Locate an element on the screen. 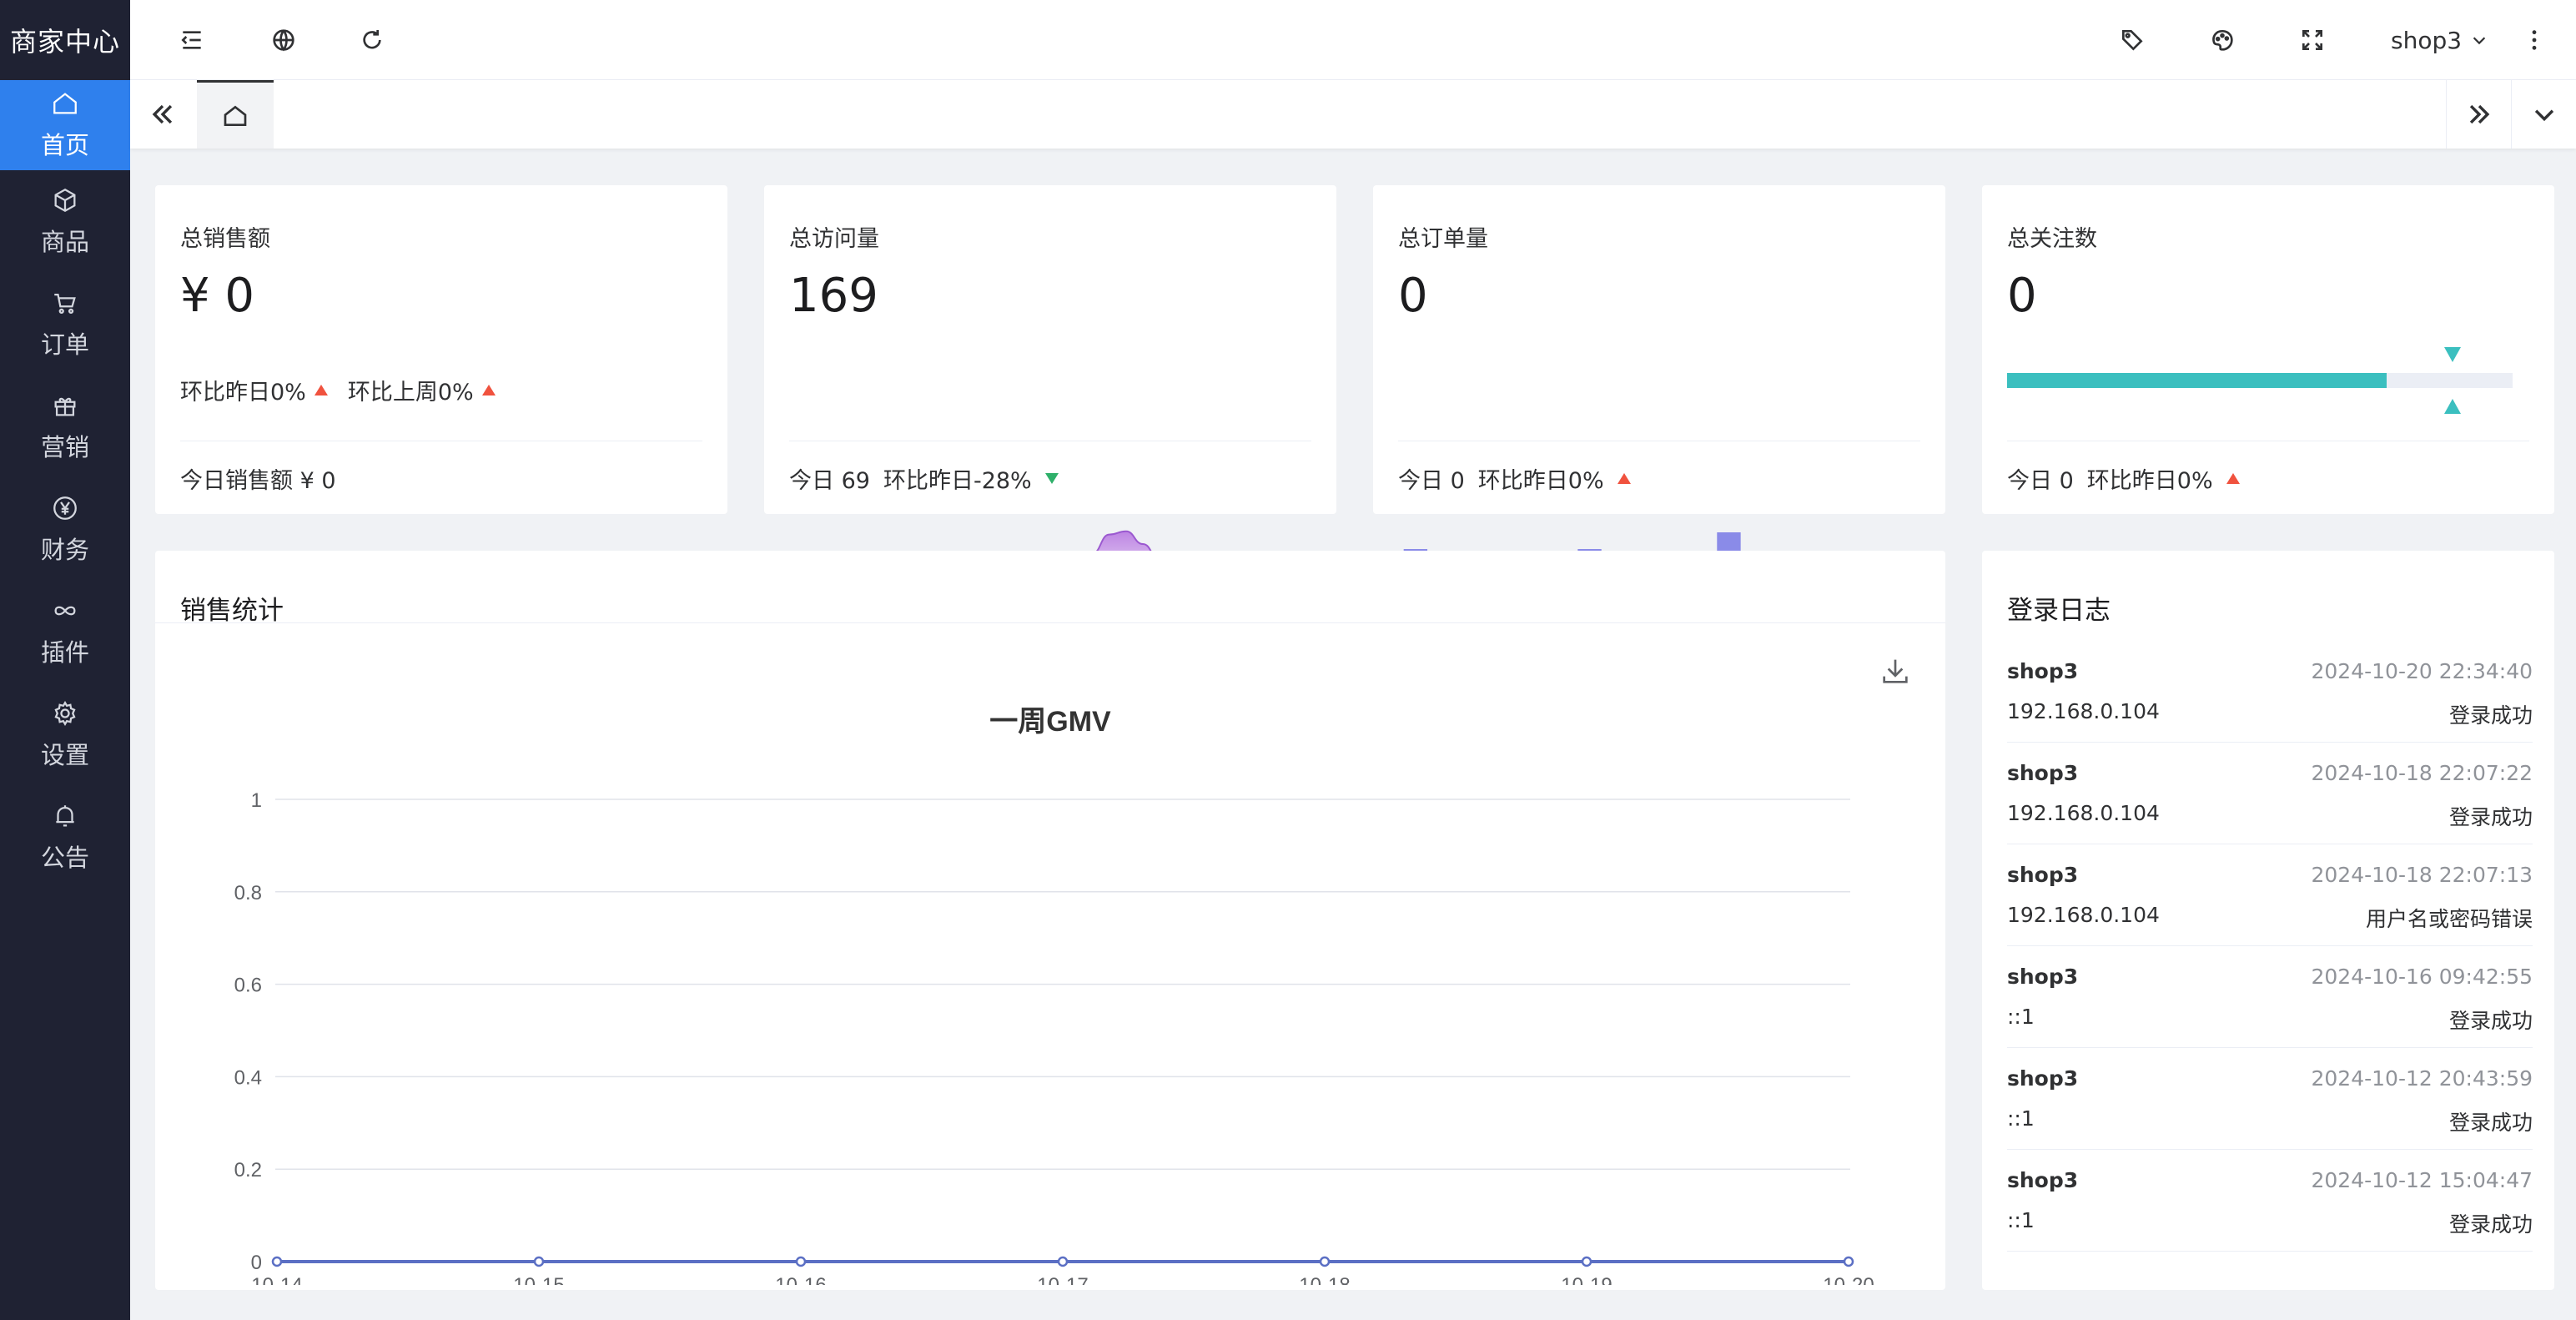 The height and width of the screenshot is (1320, 2576). user-menu: shop3 is located at coordinates (2439, 40).